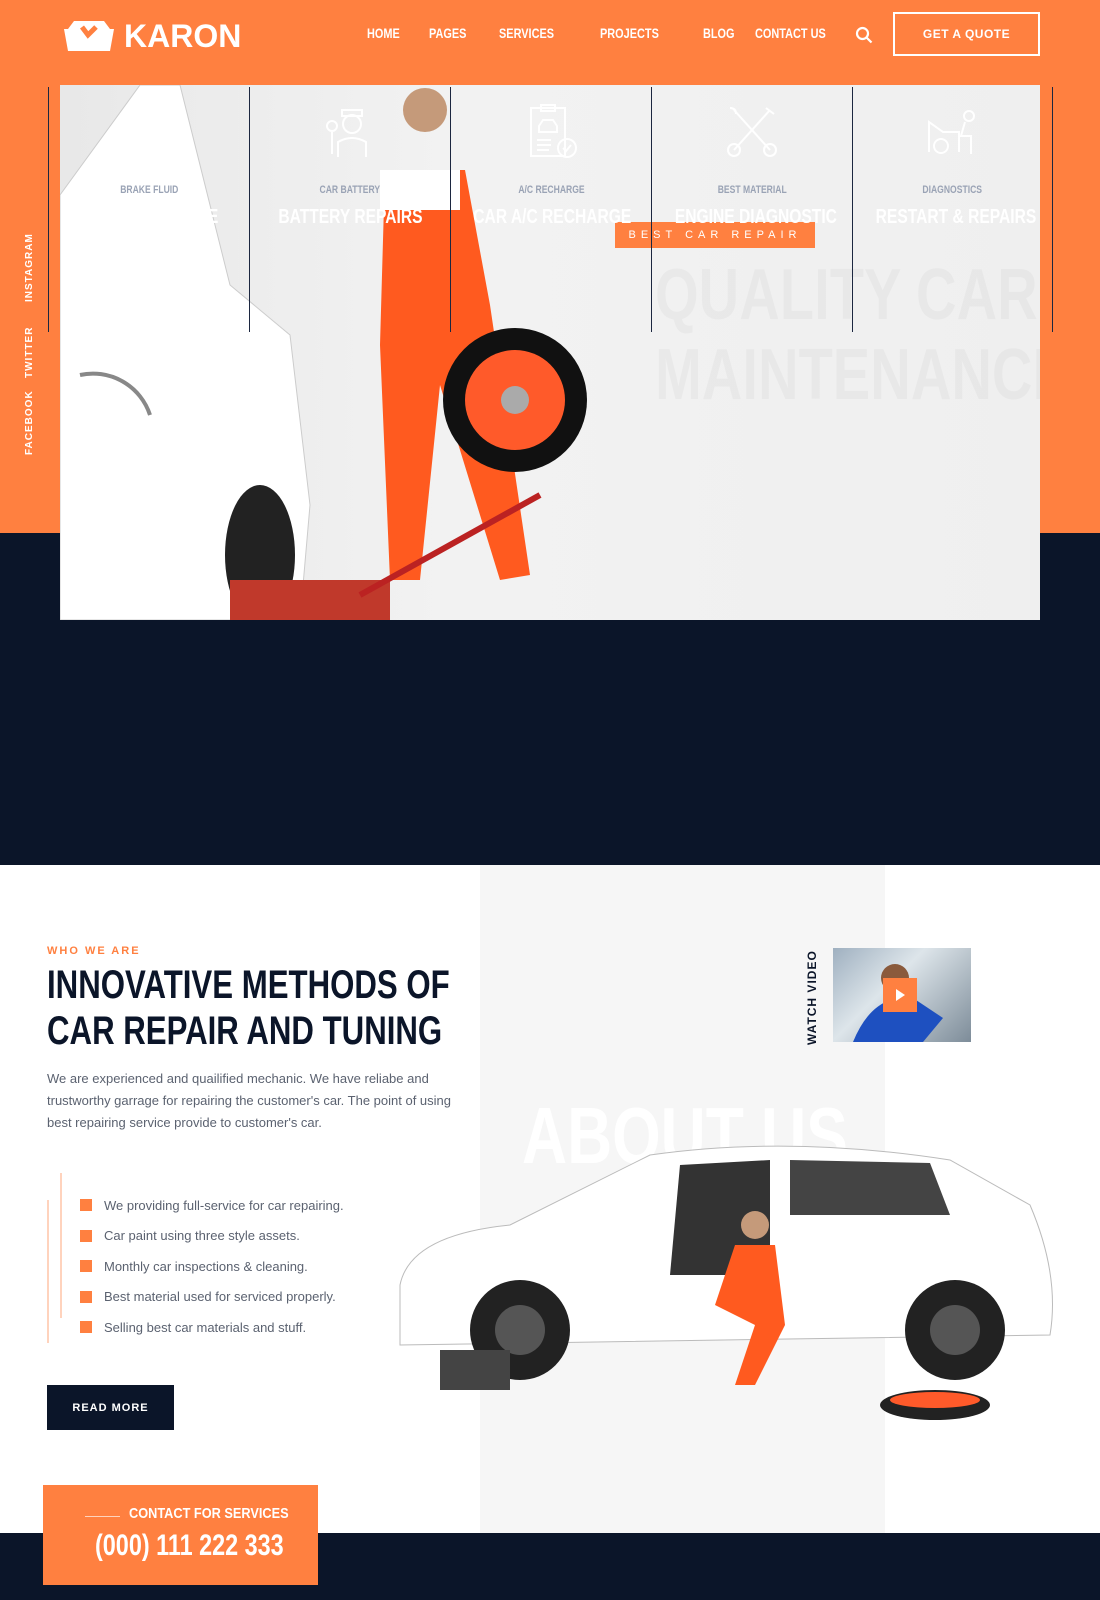 Image resolution: width=1100 pixels, height=1600 pixels. Describe the element at coordinates (149, 190) in the screenshot. I see `service-subtitle: BRAKE FLUID` at that location.